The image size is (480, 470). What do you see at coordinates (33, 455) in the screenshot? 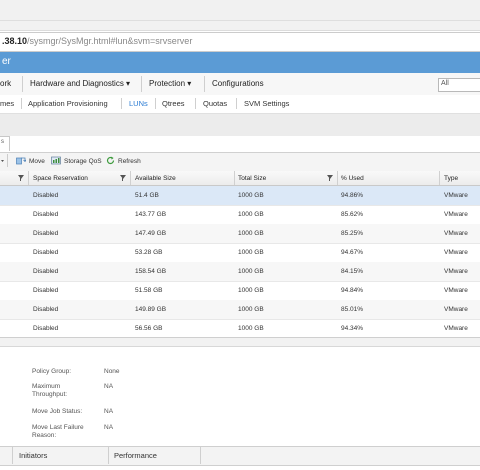
I see `tab-initiators-label: Initiators` at bounding box center [33, 455].